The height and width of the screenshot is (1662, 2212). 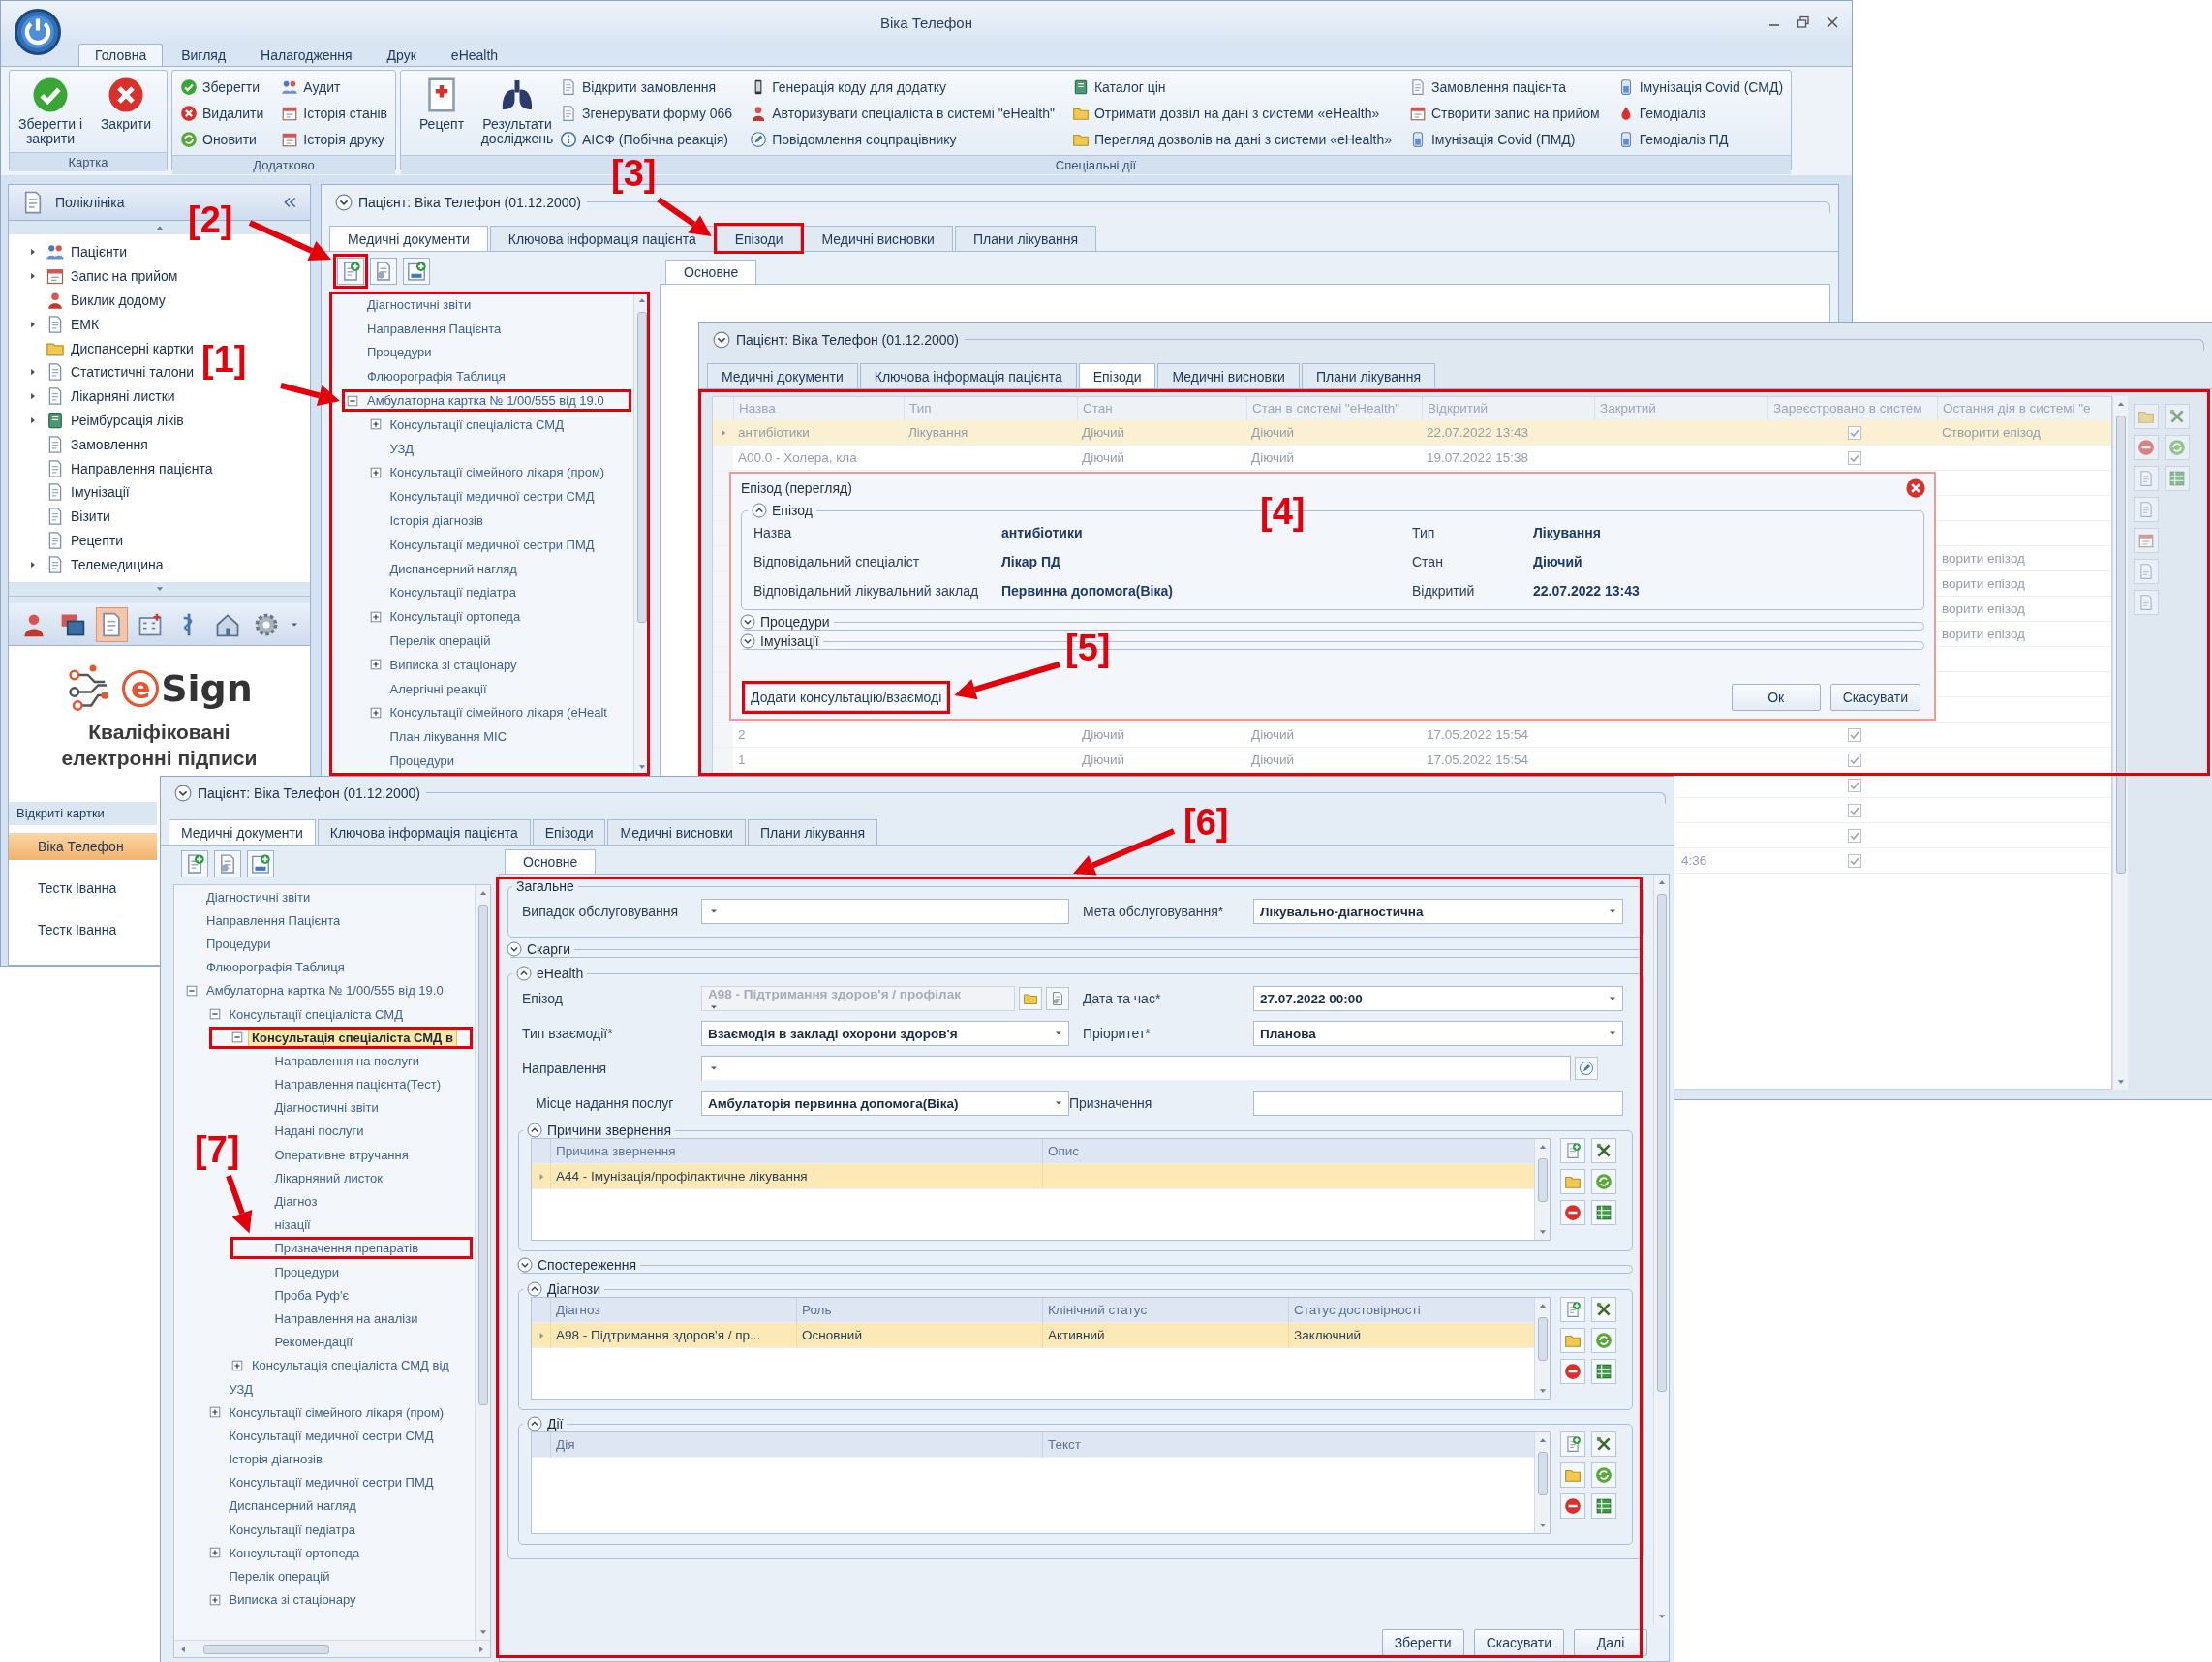 What do you see at coordinates (125, 276) in the screenshot?
I see `nav-item: Запис на прийом` at bounding box center [125, 276].